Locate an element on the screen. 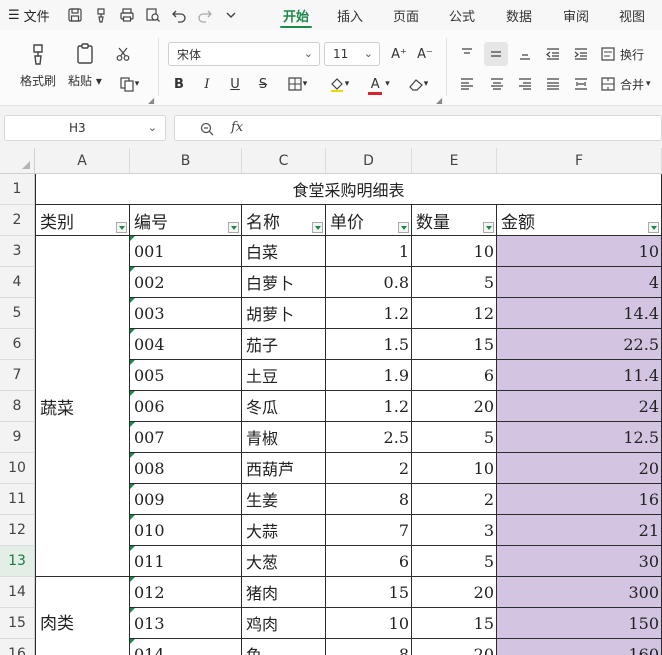 Image resolution: width=662 pixels, height=655 pixels. row-header-4: 4 is located at coordinates (17, 282).